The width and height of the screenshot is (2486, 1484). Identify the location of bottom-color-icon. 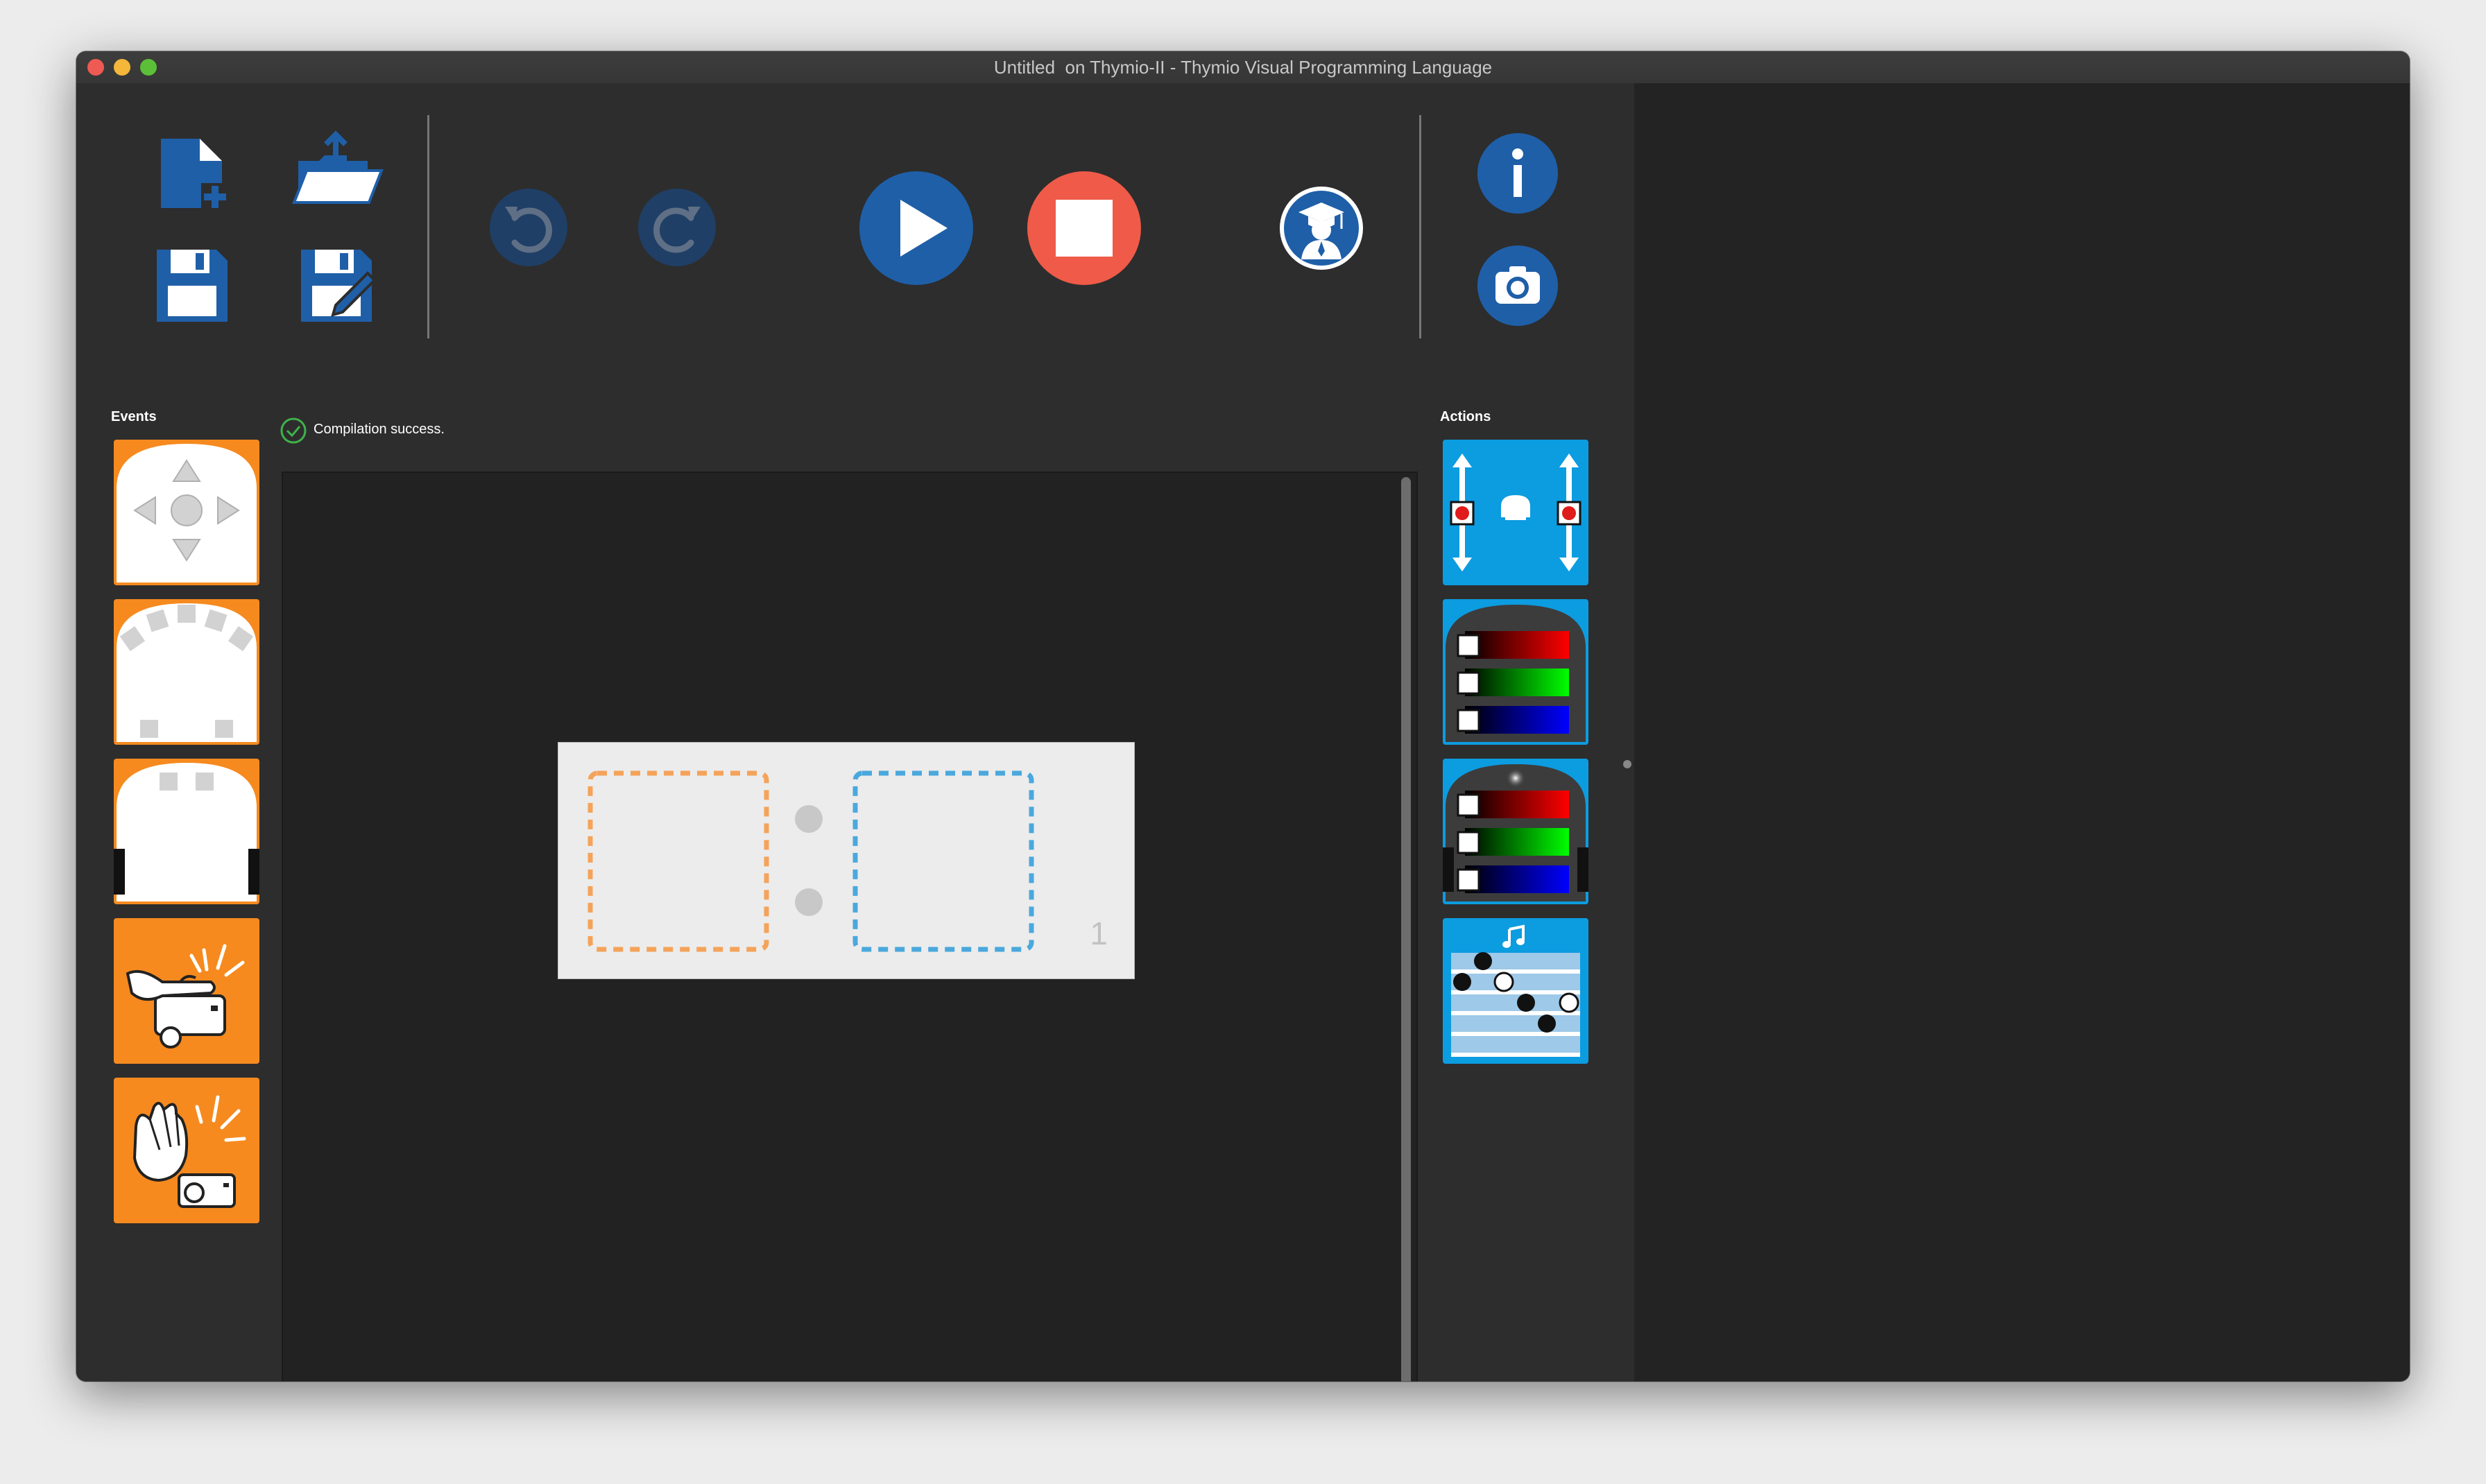
(1516, 832).